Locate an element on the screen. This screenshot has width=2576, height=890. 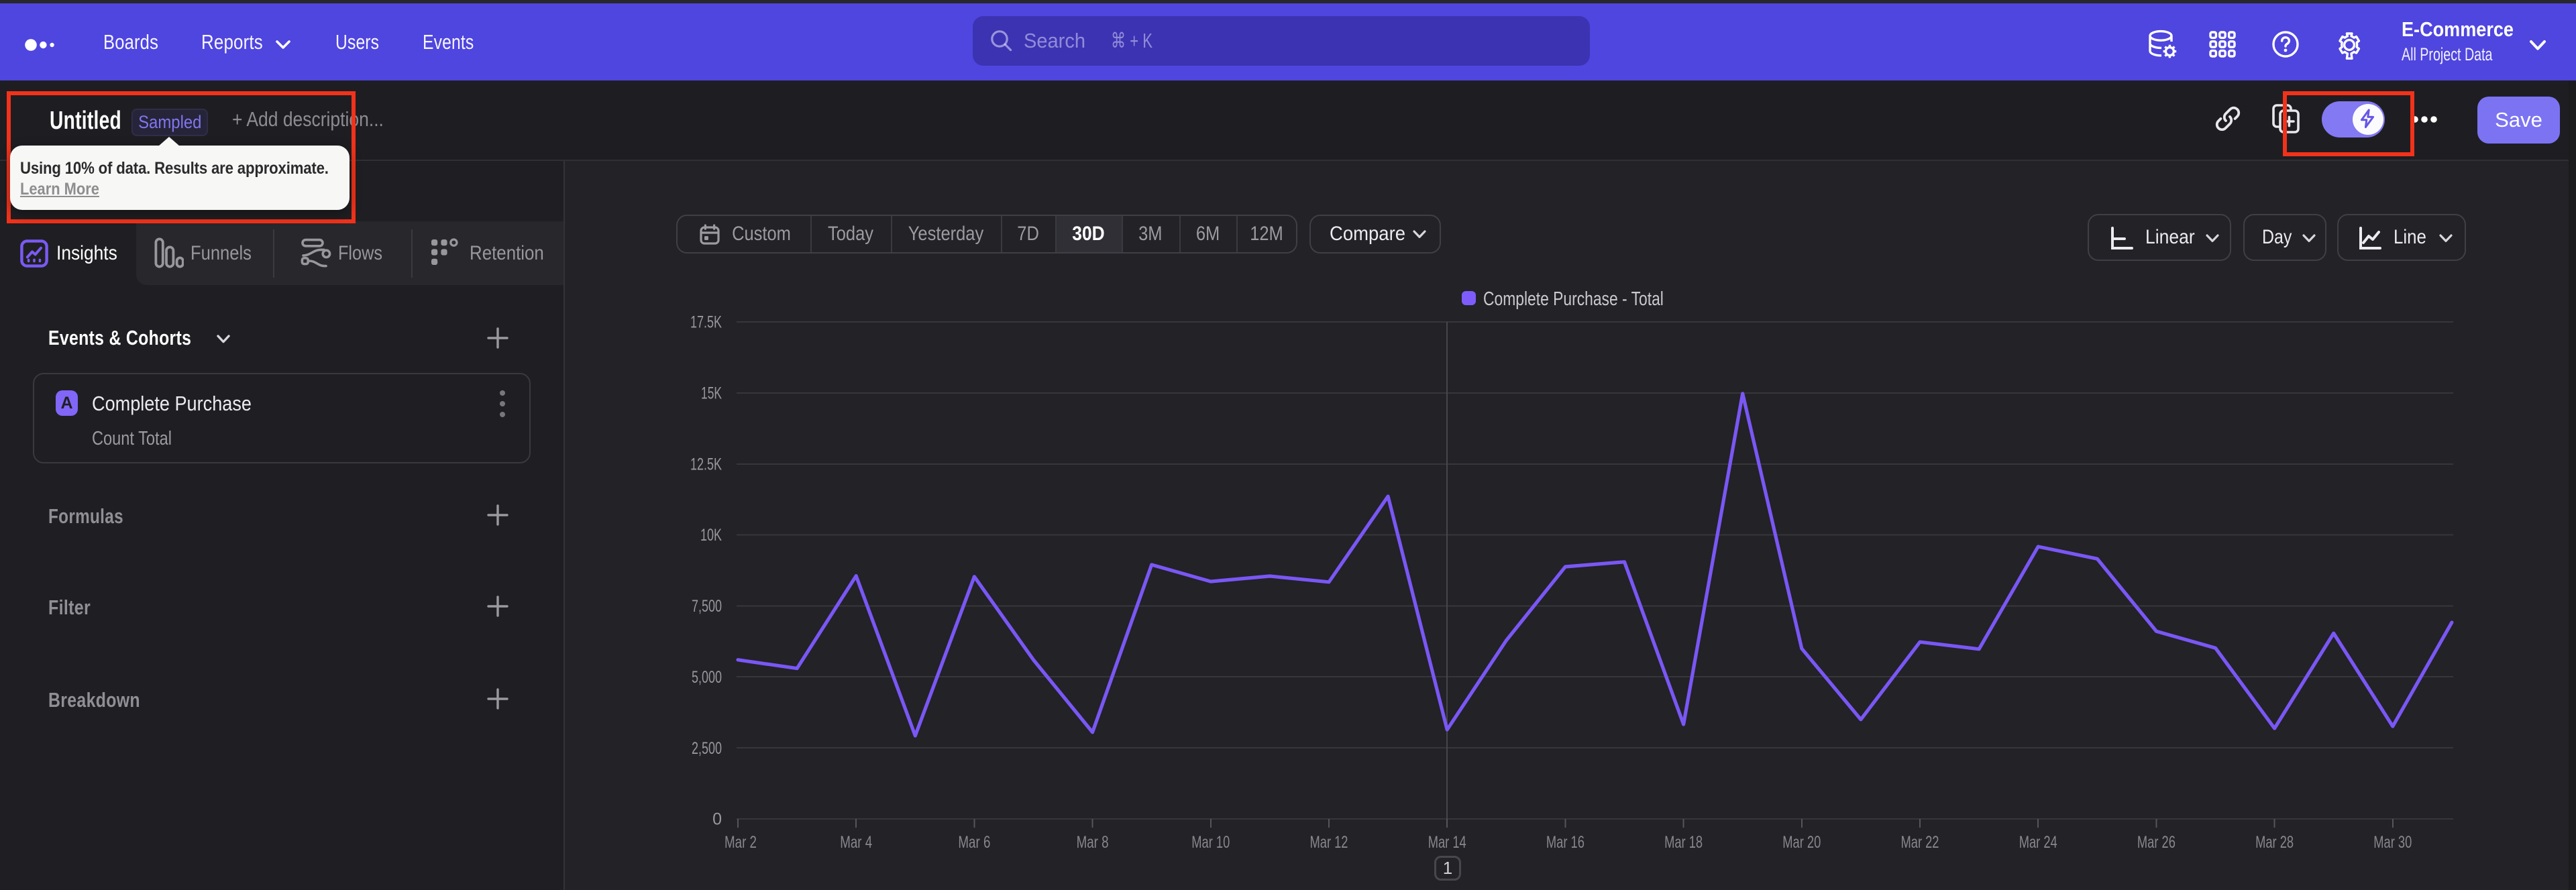
svg-text: 15K is located at coordinates (711, 393).